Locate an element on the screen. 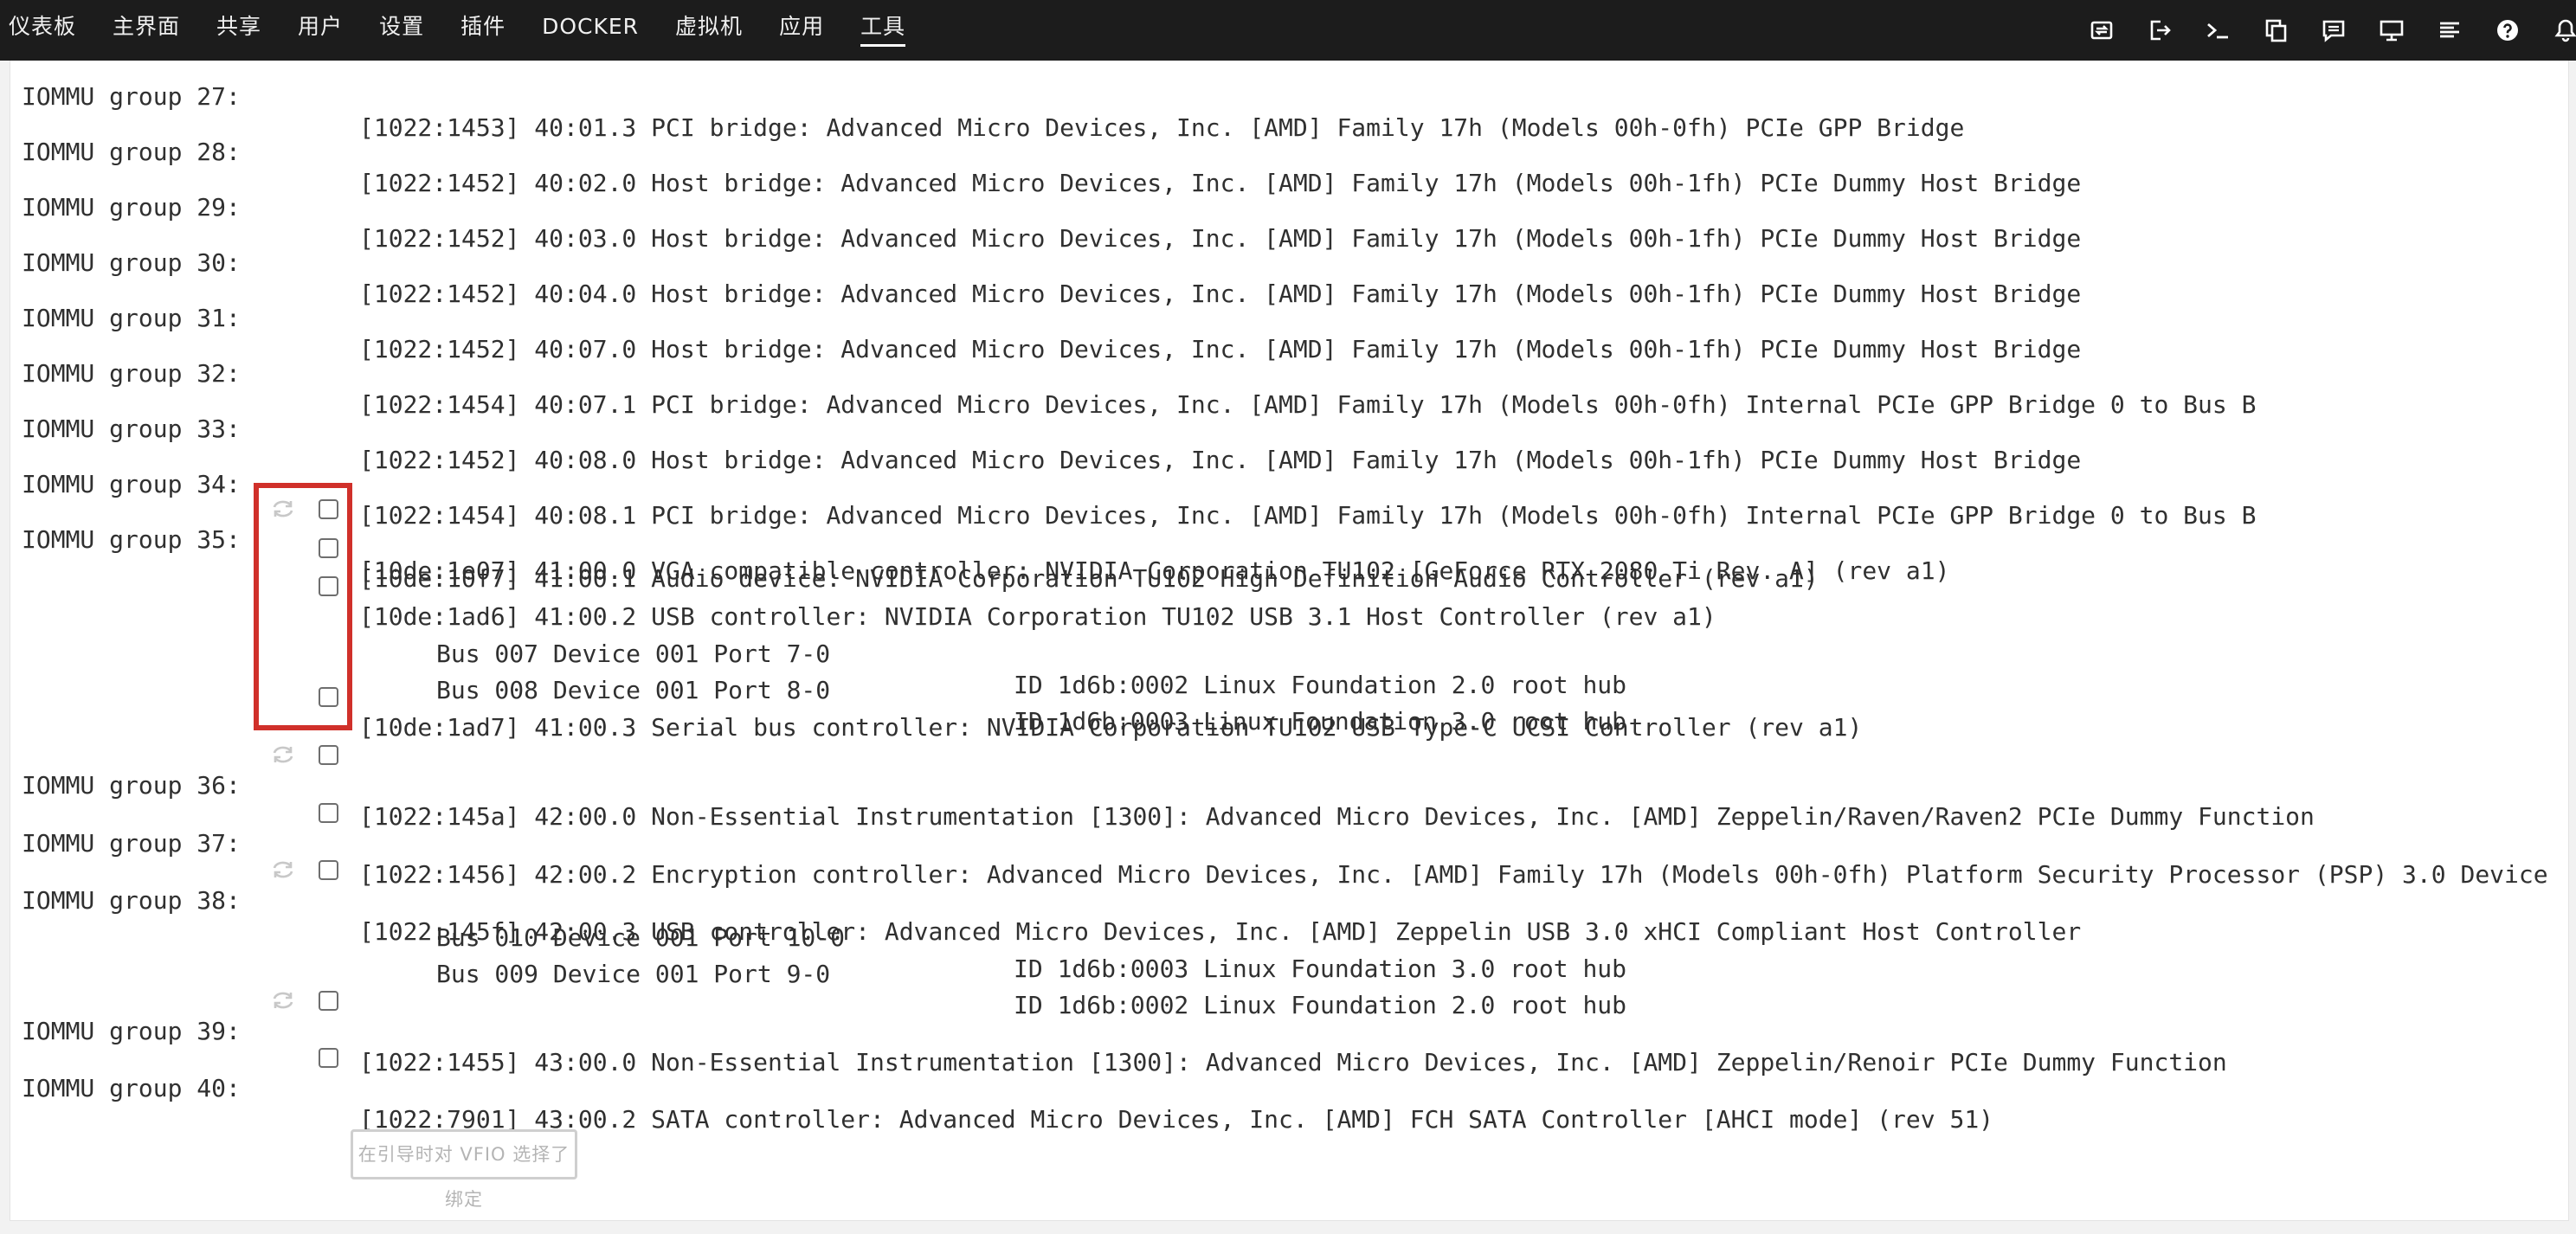 Image resolution: width=2576 pixels, height=1234 pixels. toolbar-icons is located at coordinates (2331, 30).